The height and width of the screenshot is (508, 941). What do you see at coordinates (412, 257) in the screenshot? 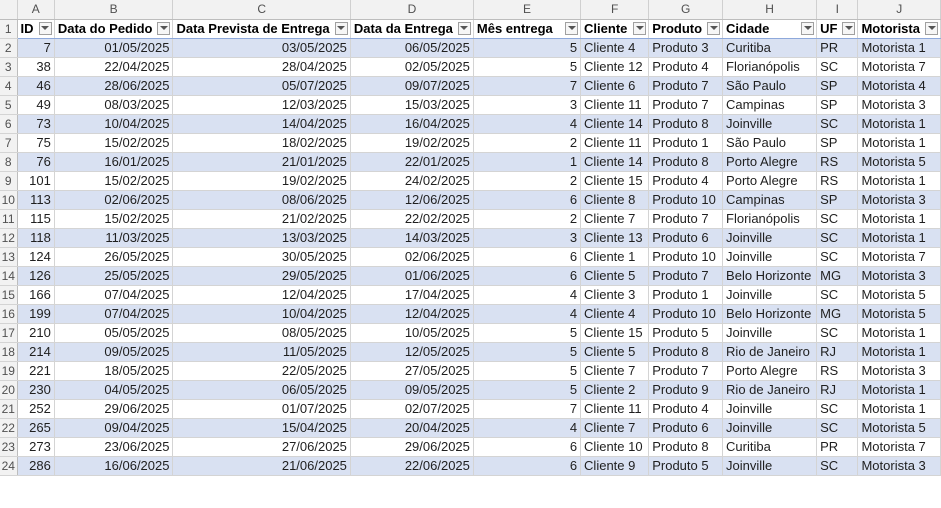
I see `table-cell: 02/06/2025` at bounding box center [412, 257].